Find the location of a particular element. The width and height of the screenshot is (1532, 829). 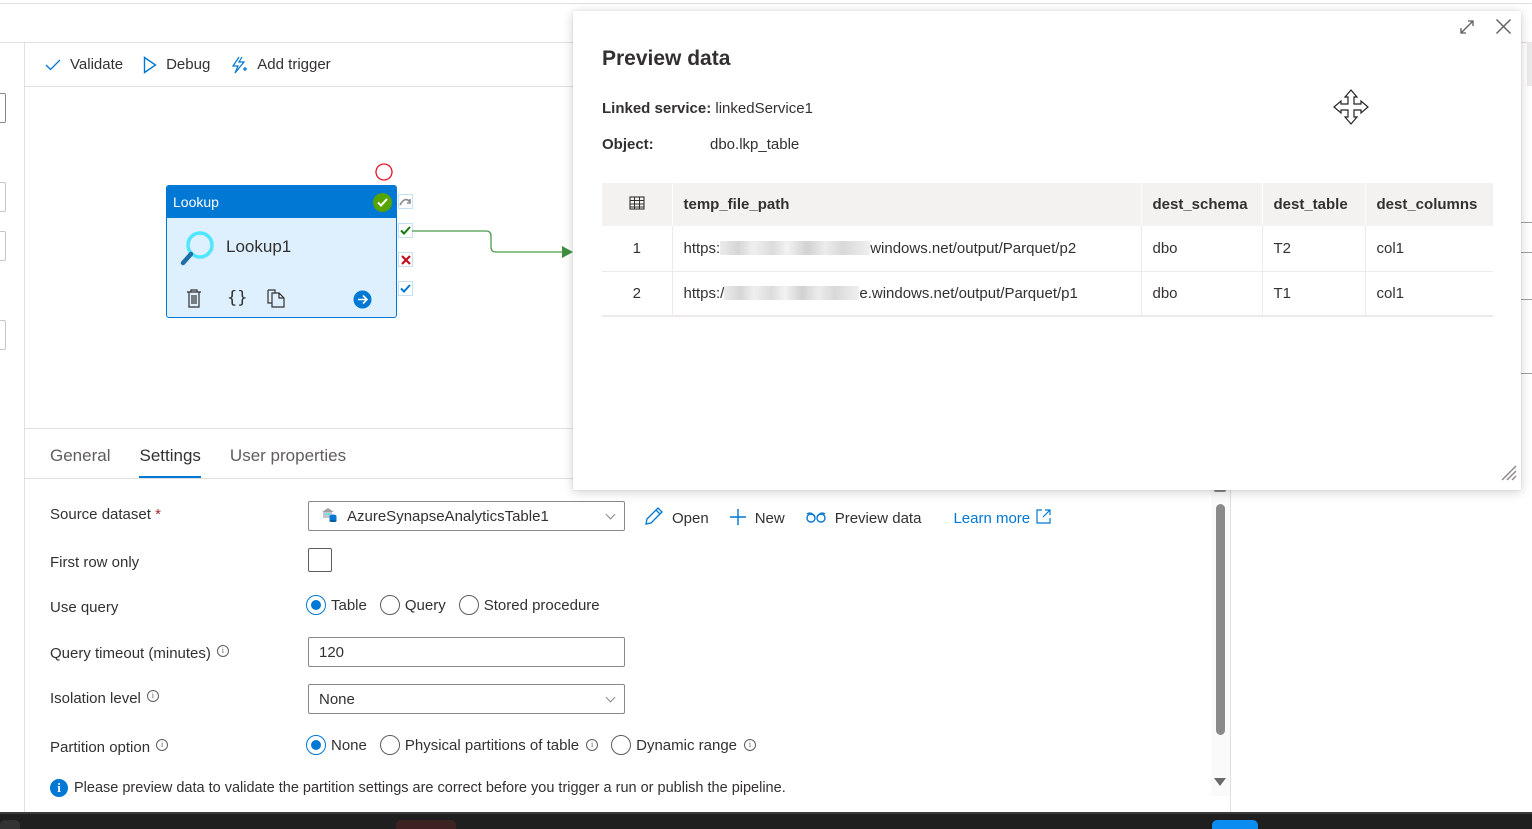

delete-icon is located at coordinates (194, 301).